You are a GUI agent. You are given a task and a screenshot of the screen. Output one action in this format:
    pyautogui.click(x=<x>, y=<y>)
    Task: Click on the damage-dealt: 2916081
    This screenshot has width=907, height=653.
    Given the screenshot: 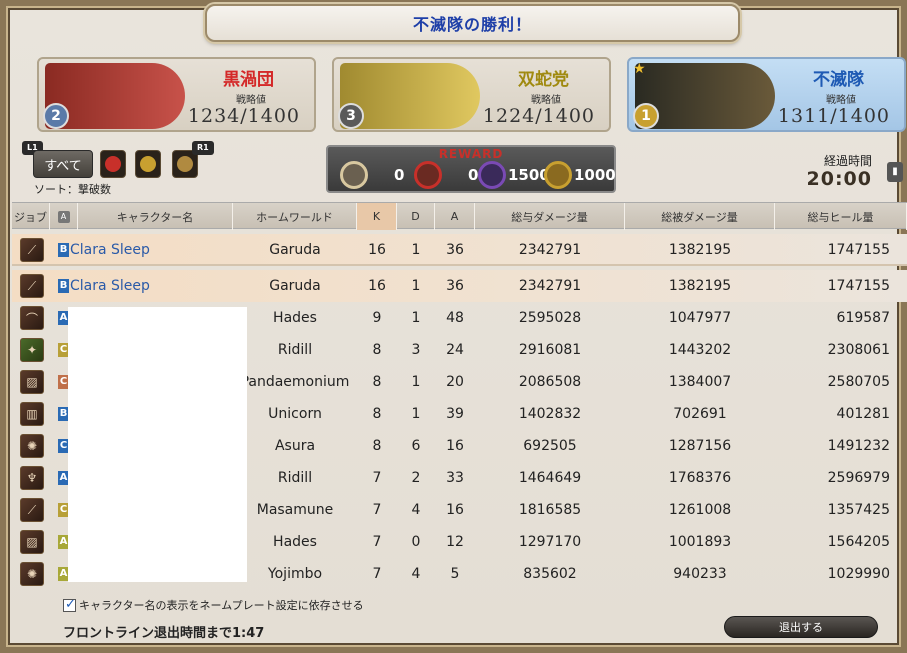 What is the action you would take?
    pyautogui.click(x=550, y=350)
    